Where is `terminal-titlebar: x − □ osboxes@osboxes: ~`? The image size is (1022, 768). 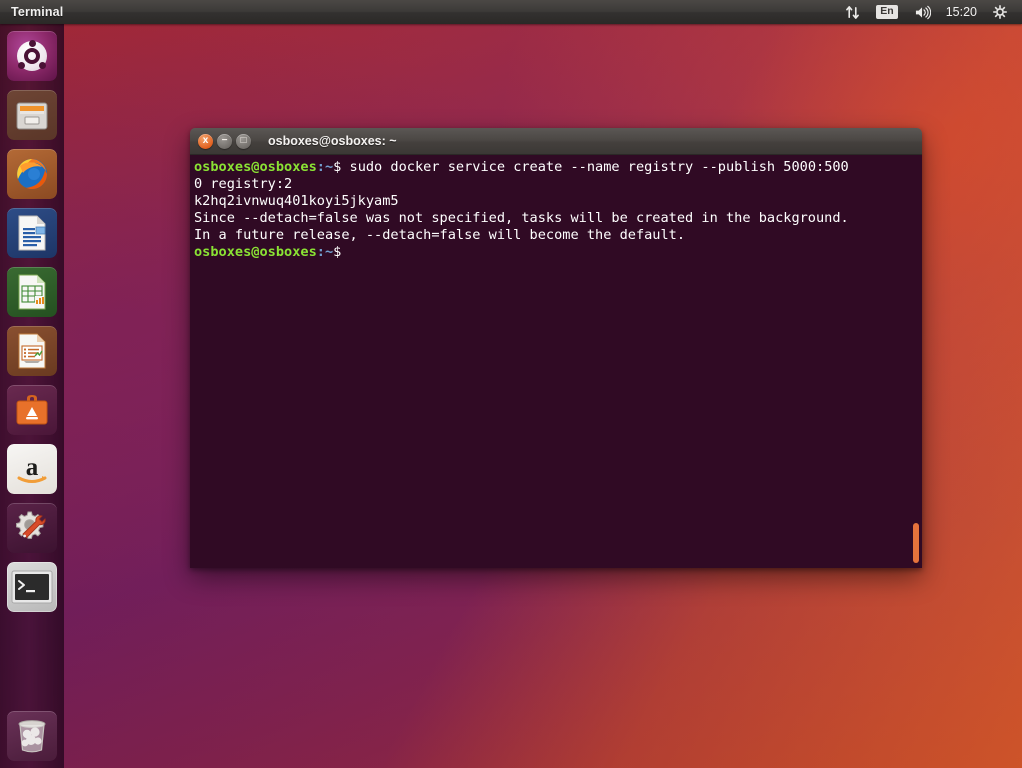
terminal-titlebar: x − □ osboxes@osboxes: ~ is located at coordinates (556, 141).